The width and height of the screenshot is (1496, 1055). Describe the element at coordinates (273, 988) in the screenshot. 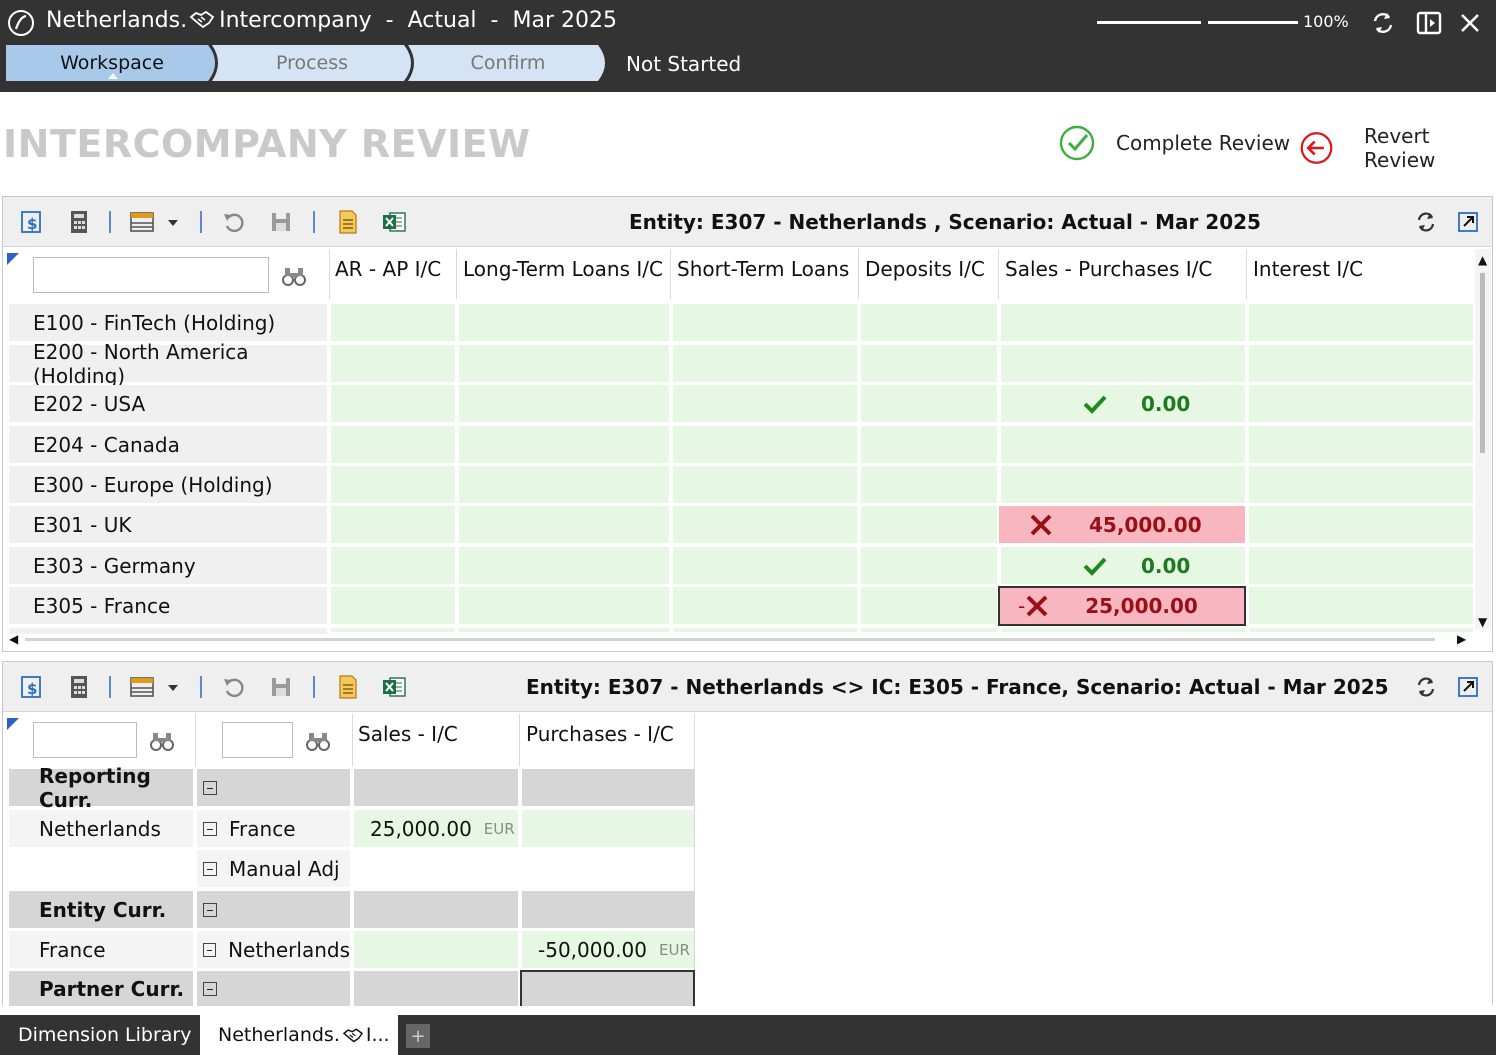

I see `collapse-partner` at that location.